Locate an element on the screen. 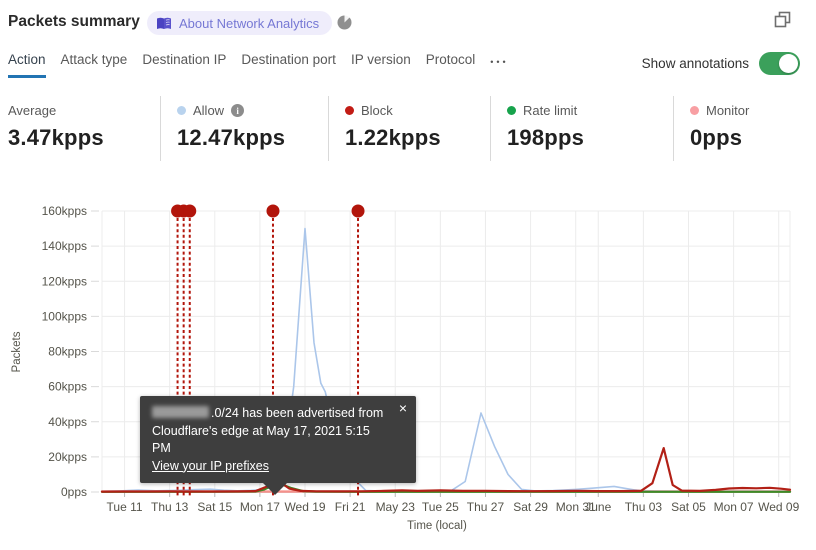 The image size is (816, 550). info-icon: i is located at coordinates (238, 110).